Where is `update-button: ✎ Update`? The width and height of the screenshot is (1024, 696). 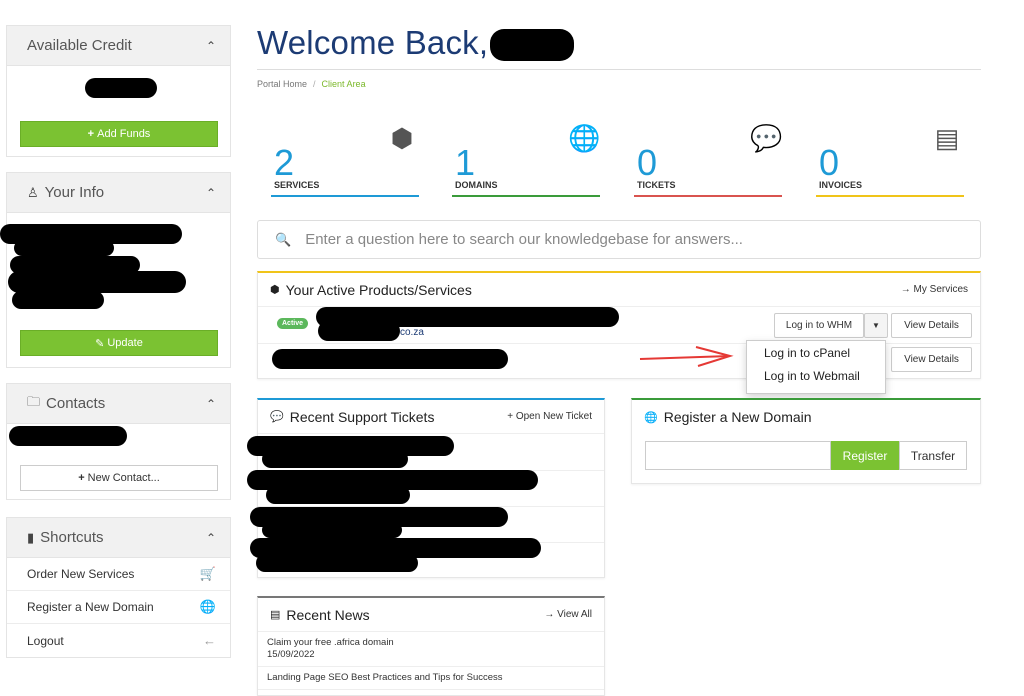
update-button: ✎ Update is located at coordinates (119, 343).